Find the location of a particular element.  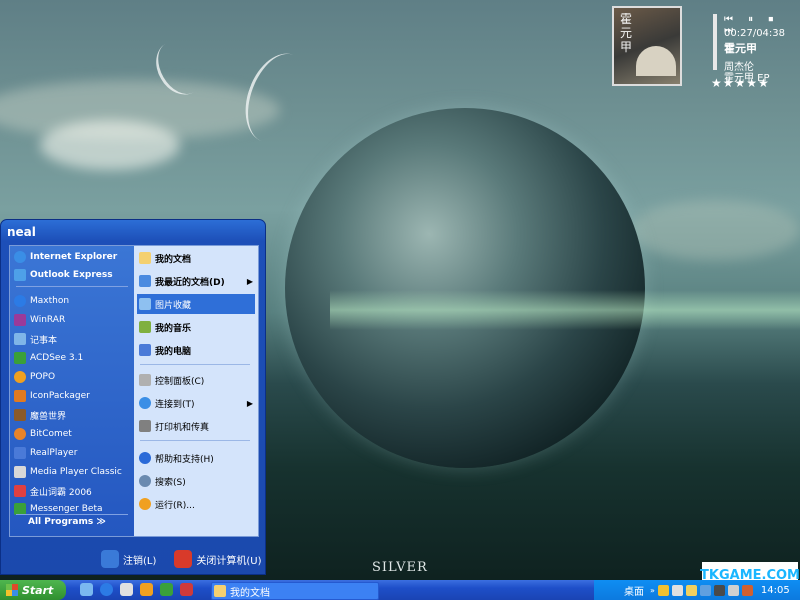

menu-item-my-computer: 我的电脑 is located at coordinates (196, 350).